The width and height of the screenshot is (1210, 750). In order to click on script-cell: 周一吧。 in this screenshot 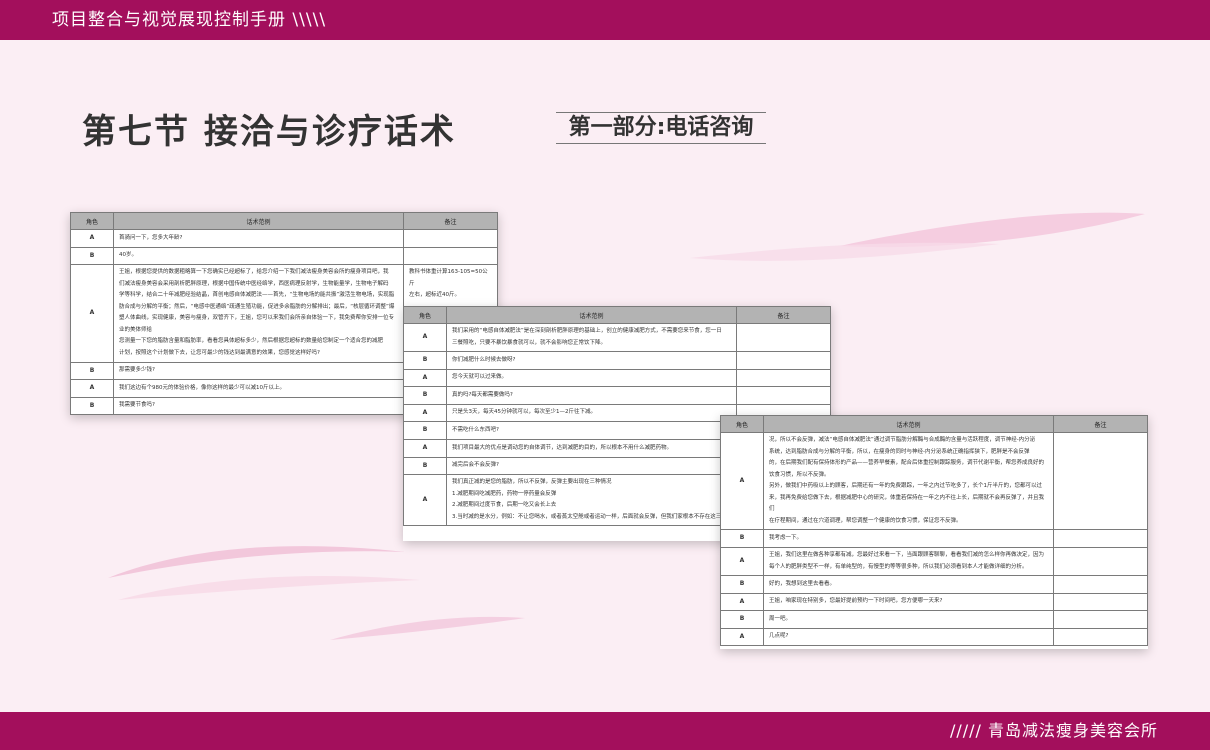, I will do `click(908, 619)`.